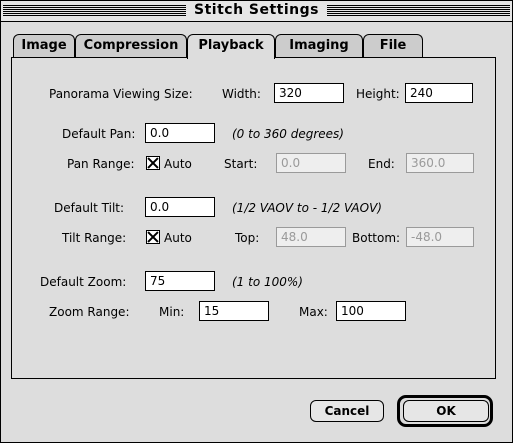 The image size is (513, 443). What do you see at coordinates (313, 312) in the screenshot?
I see `zoom-max-label: Max:` at bounding box center [313, 312].